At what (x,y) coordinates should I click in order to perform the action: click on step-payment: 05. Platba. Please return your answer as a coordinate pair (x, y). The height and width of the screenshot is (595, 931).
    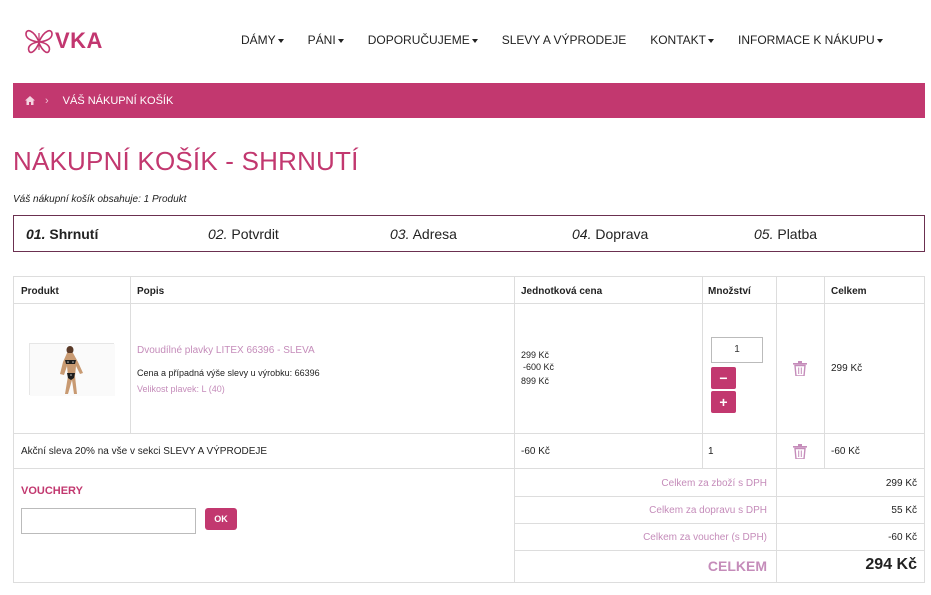
    Looking at the image, I should click on (785, 234).